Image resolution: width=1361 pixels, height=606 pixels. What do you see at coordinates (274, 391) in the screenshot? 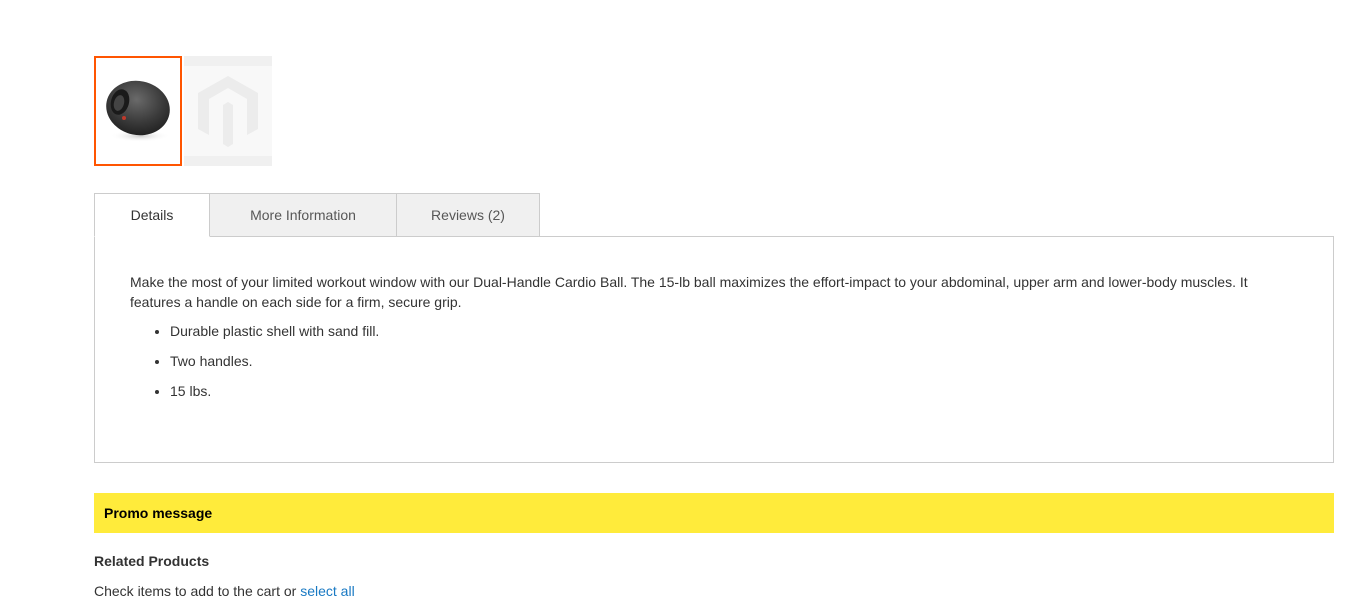
I see `feature-item: 15 lbs.` at bounding box center [274, 391].